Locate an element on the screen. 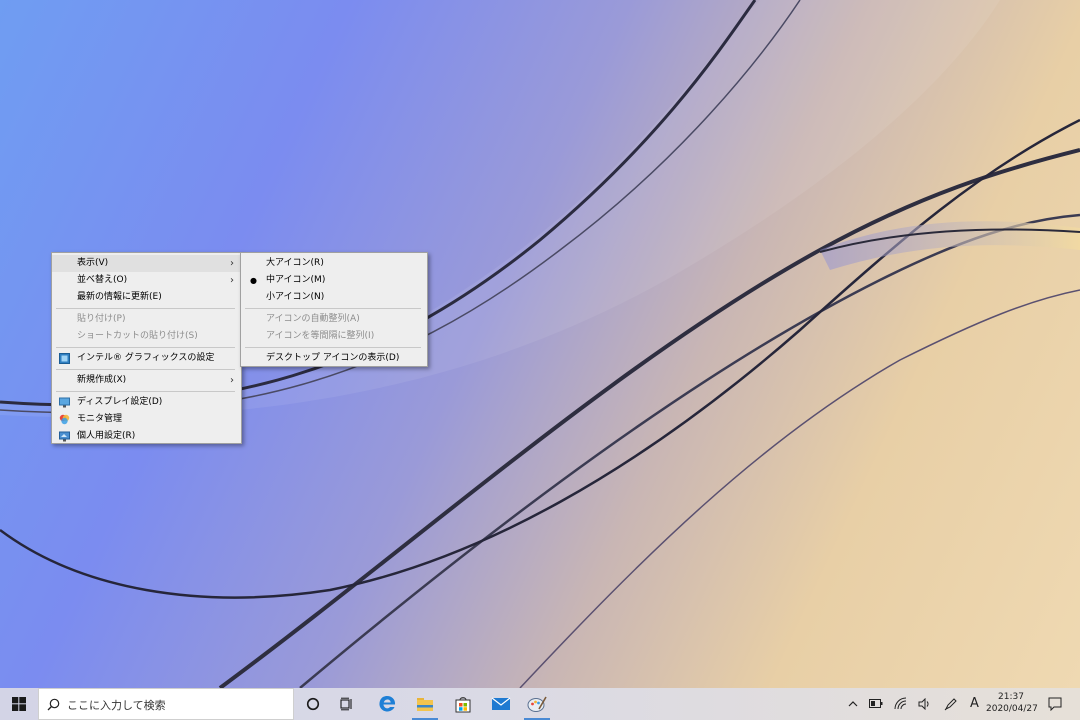  menu-item-intel-graphics: インテル® グラフィックスの設定 is located at coordinates (146, 358).